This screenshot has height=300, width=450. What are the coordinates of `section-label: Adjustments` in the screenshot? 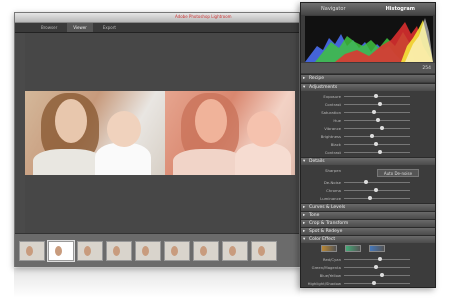 It's located at (323, 87).